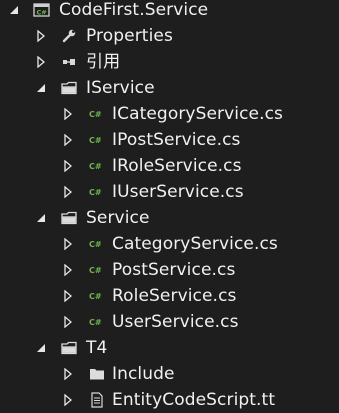  What do you see at coordinates (194, 400) in the screenshot?
I see `file-label: EntityCodeScript.tt` at bounding box center [194, 400].